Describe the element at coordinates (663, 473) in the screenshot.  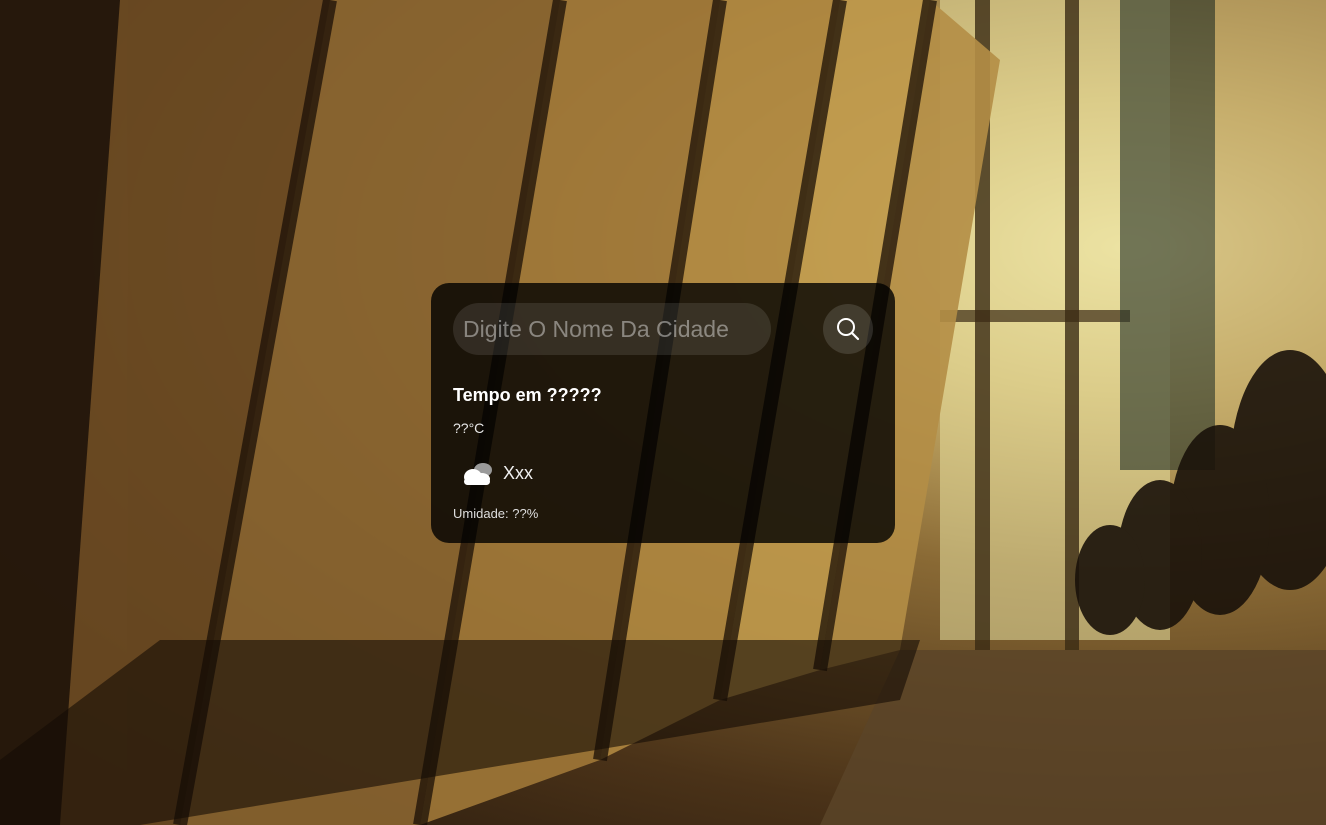
I see `weather-condition: Xxx` at that location.